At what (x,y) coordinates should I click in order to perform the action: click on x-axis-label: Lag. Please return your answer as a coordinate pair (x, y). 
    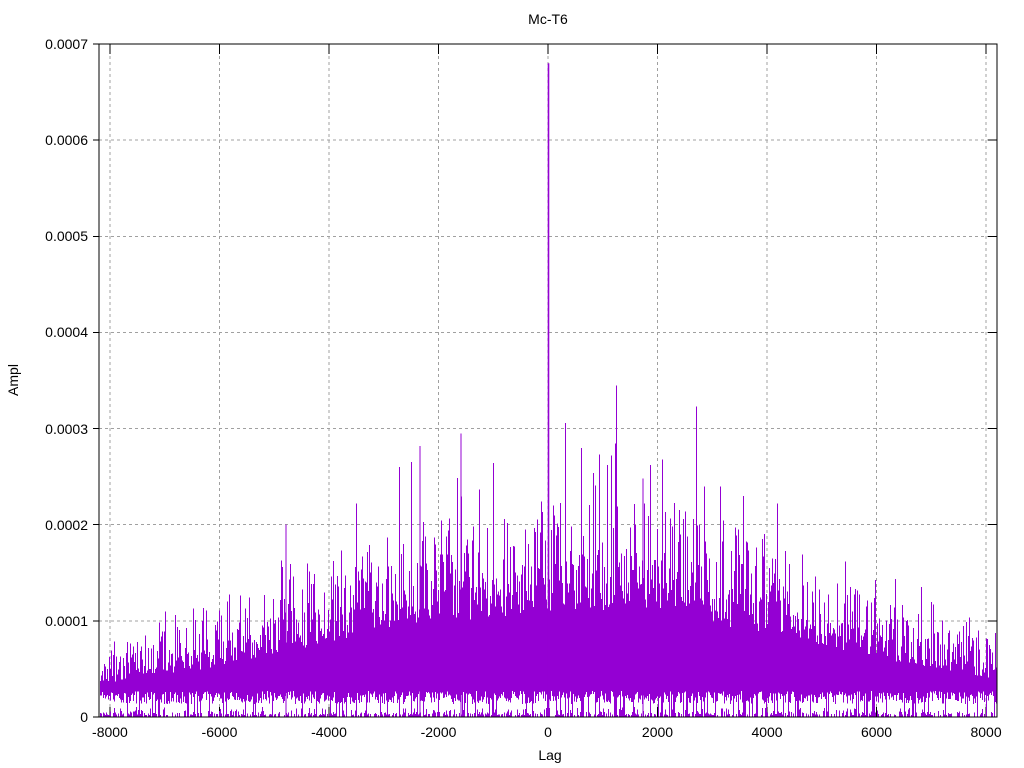
    Looking at the image, I should click on (550, 755).